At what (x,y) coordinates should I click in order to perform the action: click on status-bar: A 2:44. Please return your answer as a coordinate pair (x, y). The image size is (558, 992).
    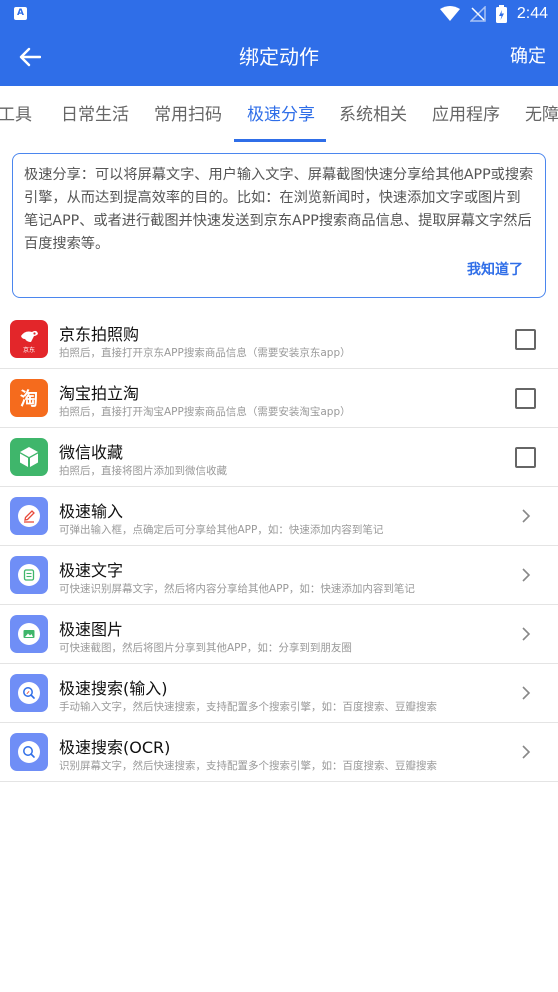
    Looking at the image, I should click on (279, 14).